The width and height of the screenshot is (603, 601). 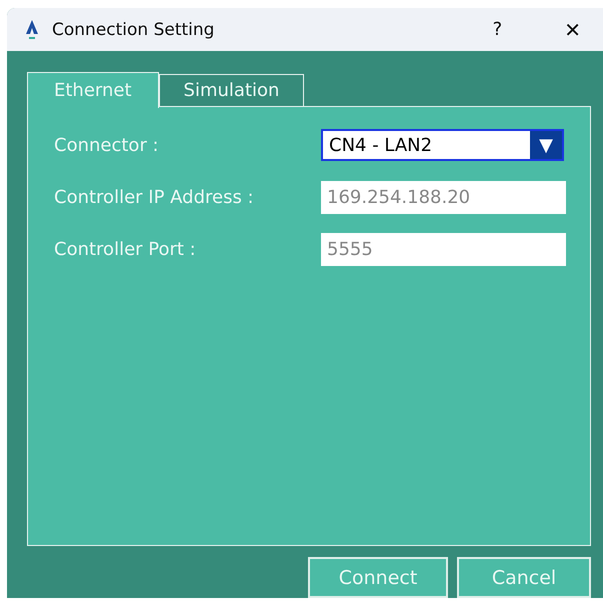 I want to click on help-button: ?, so click(x=497, y=29).